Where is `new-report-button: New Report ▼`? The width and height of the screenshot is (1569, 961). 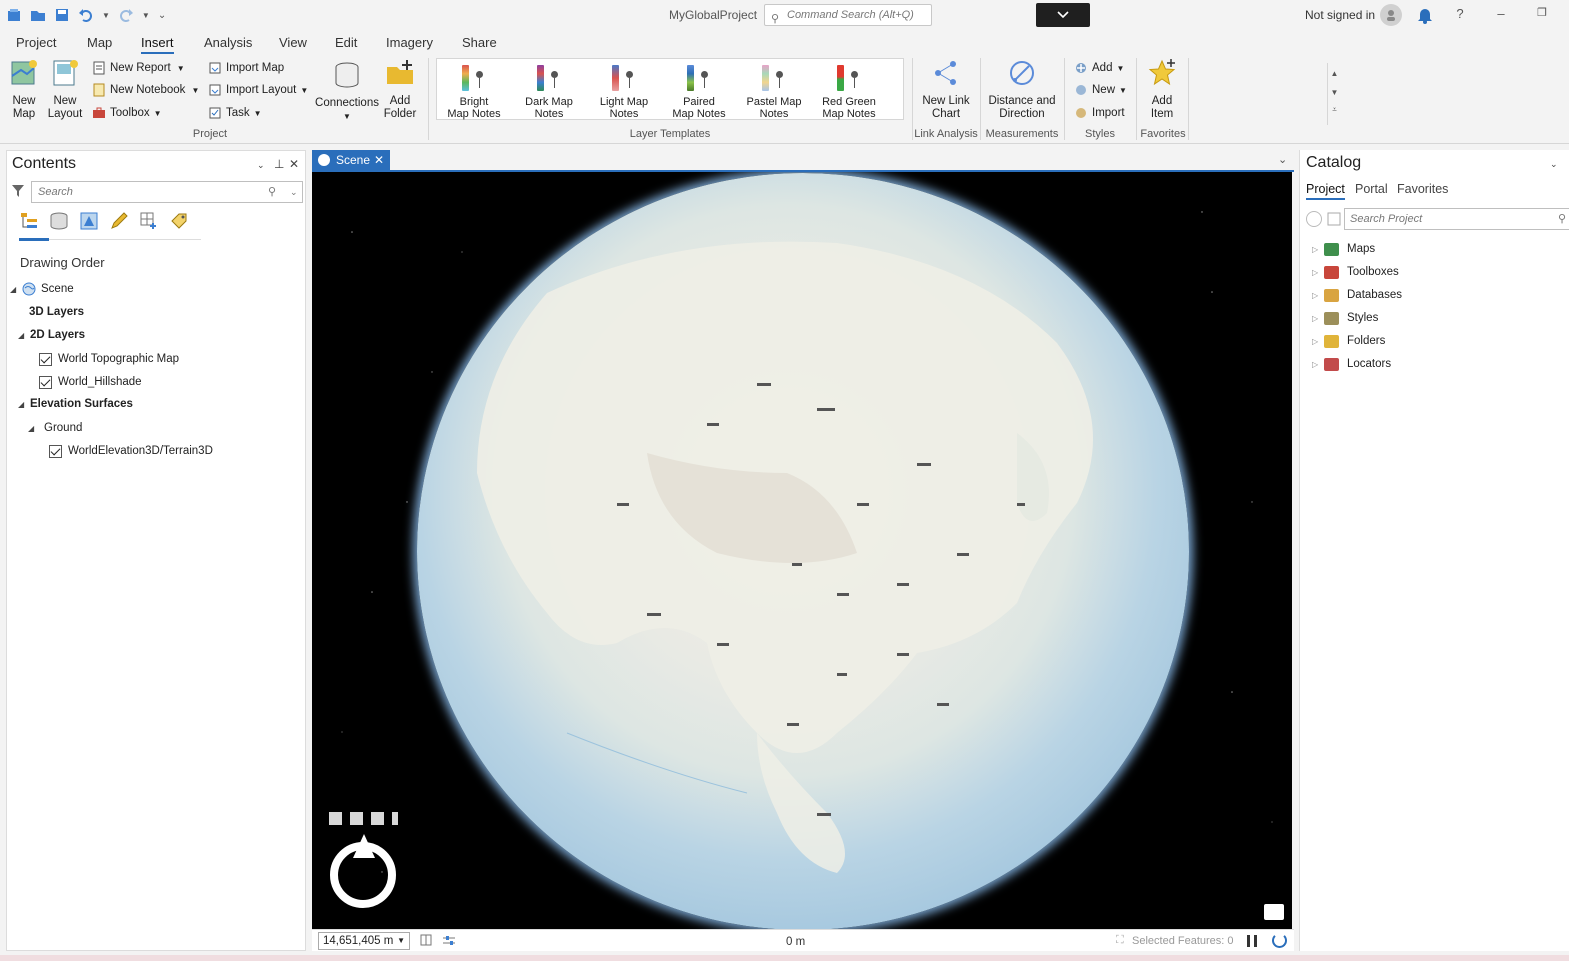
new-report-button: New Report ▼ is located at coordinates (138, 68).